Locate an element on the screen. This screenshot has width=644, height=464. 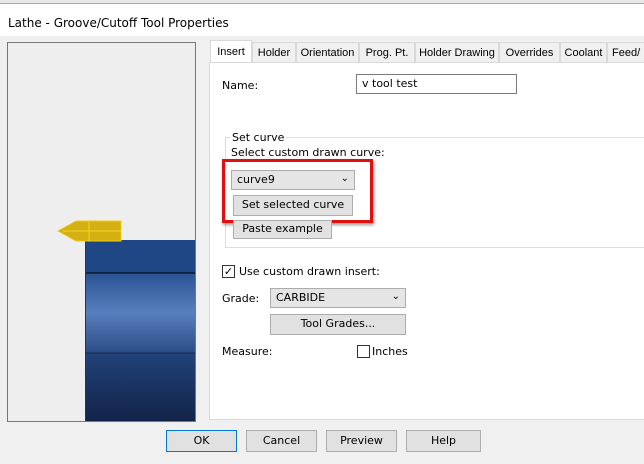
grade-label: Grade: is located at coordinates (241, 298).